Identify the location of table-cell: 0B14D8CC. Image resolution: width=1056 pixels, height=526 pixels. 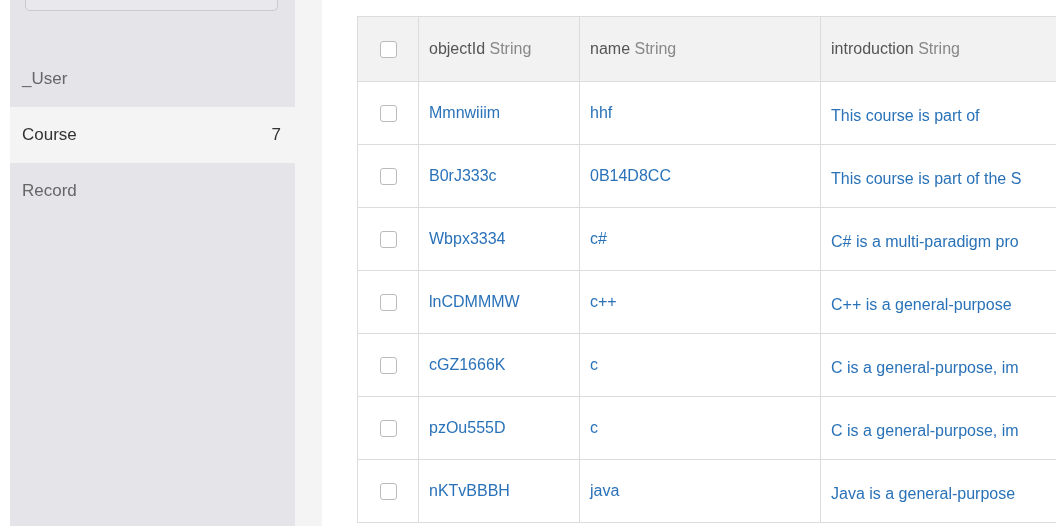
(700, 176).